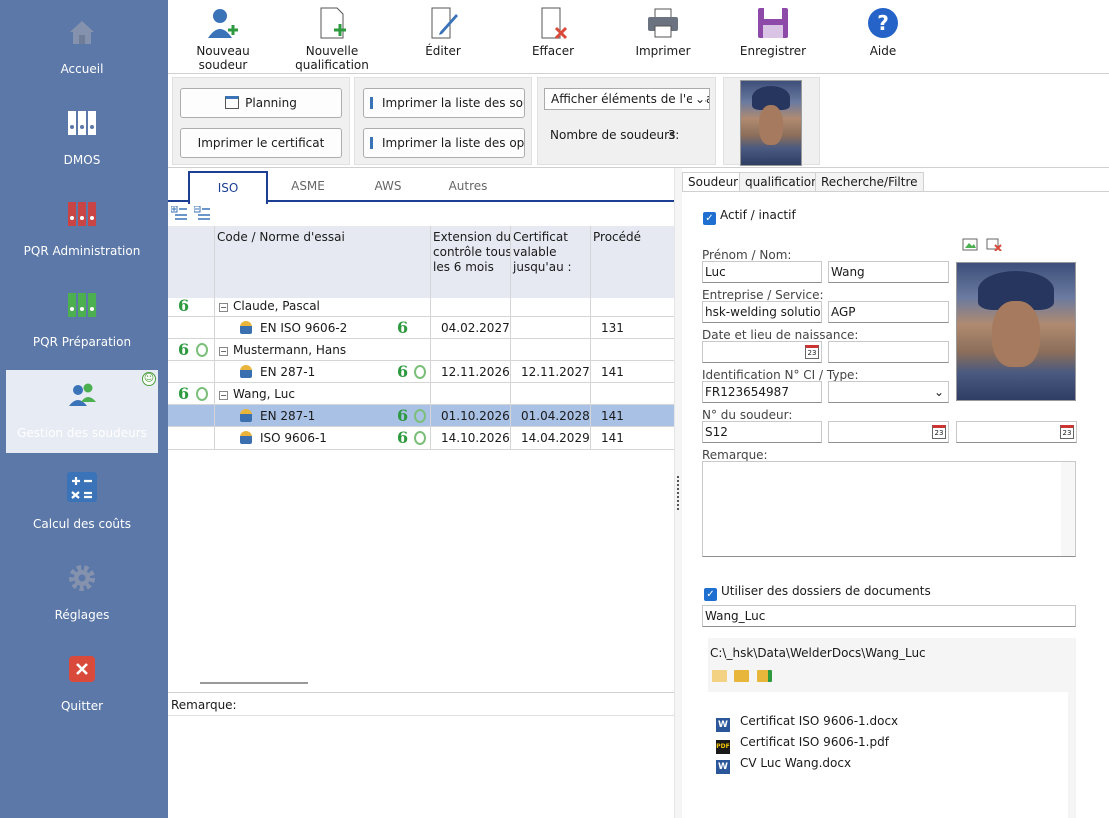 The width and height of the screenshot is (1109, 818). Describe the element at coordinates (332, 39) in the screenshot. I see `new-qualification-button: Nouvelle qualification` at that location.